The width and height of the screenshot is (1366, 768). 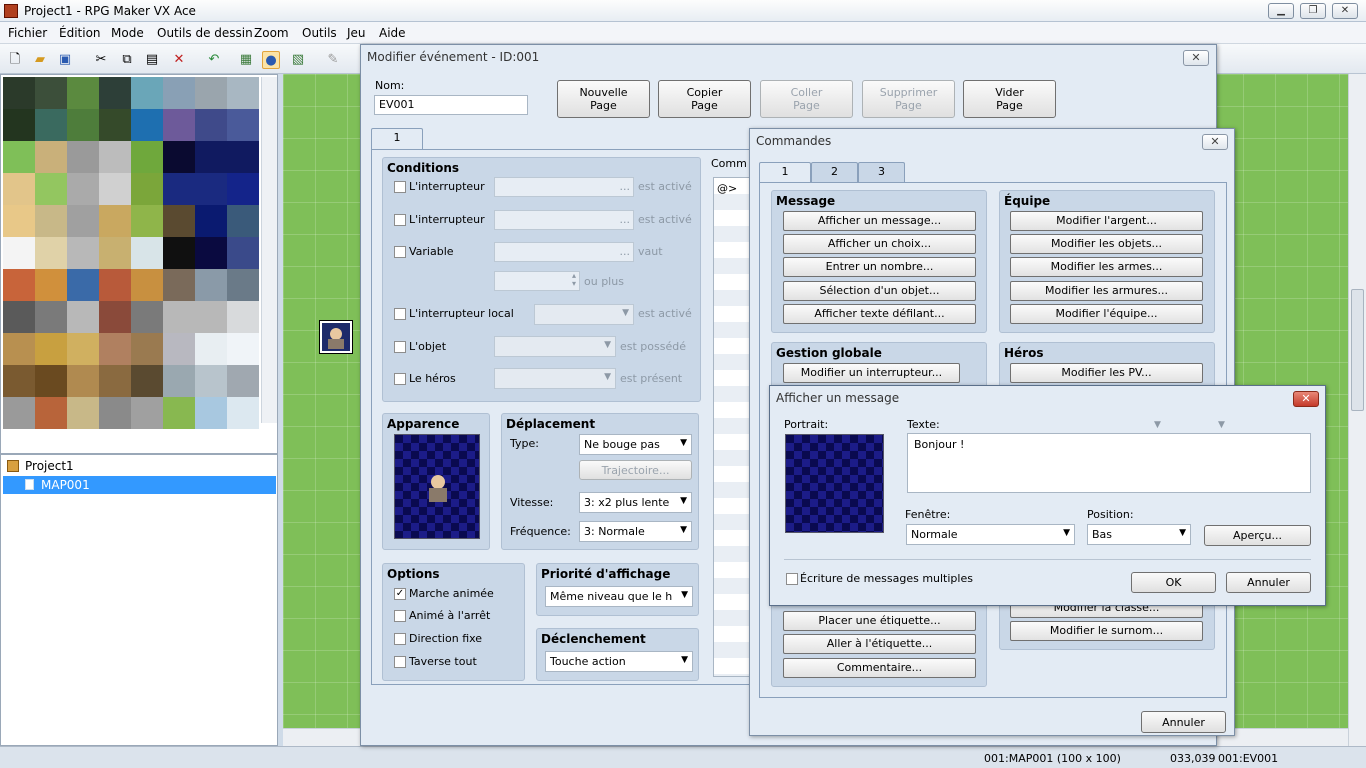 What do you see at coordinates (271, 60) in the screenshot?
I see `event-mode-icon: ●` at bounding box center [271, 60].